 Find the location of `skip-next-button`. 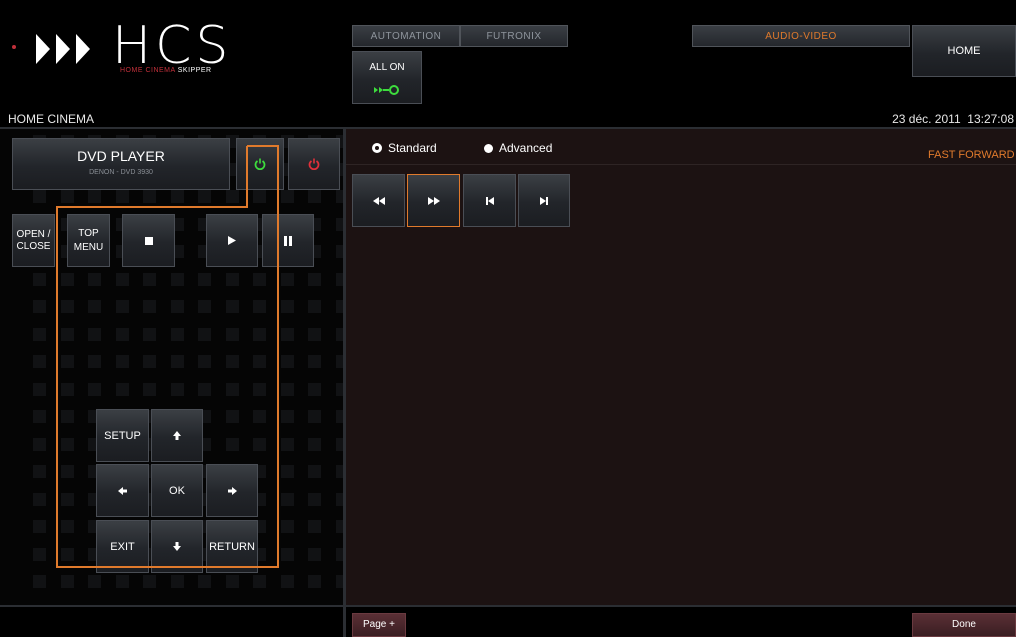

skip-next-button is located at coordinates (544, 200).